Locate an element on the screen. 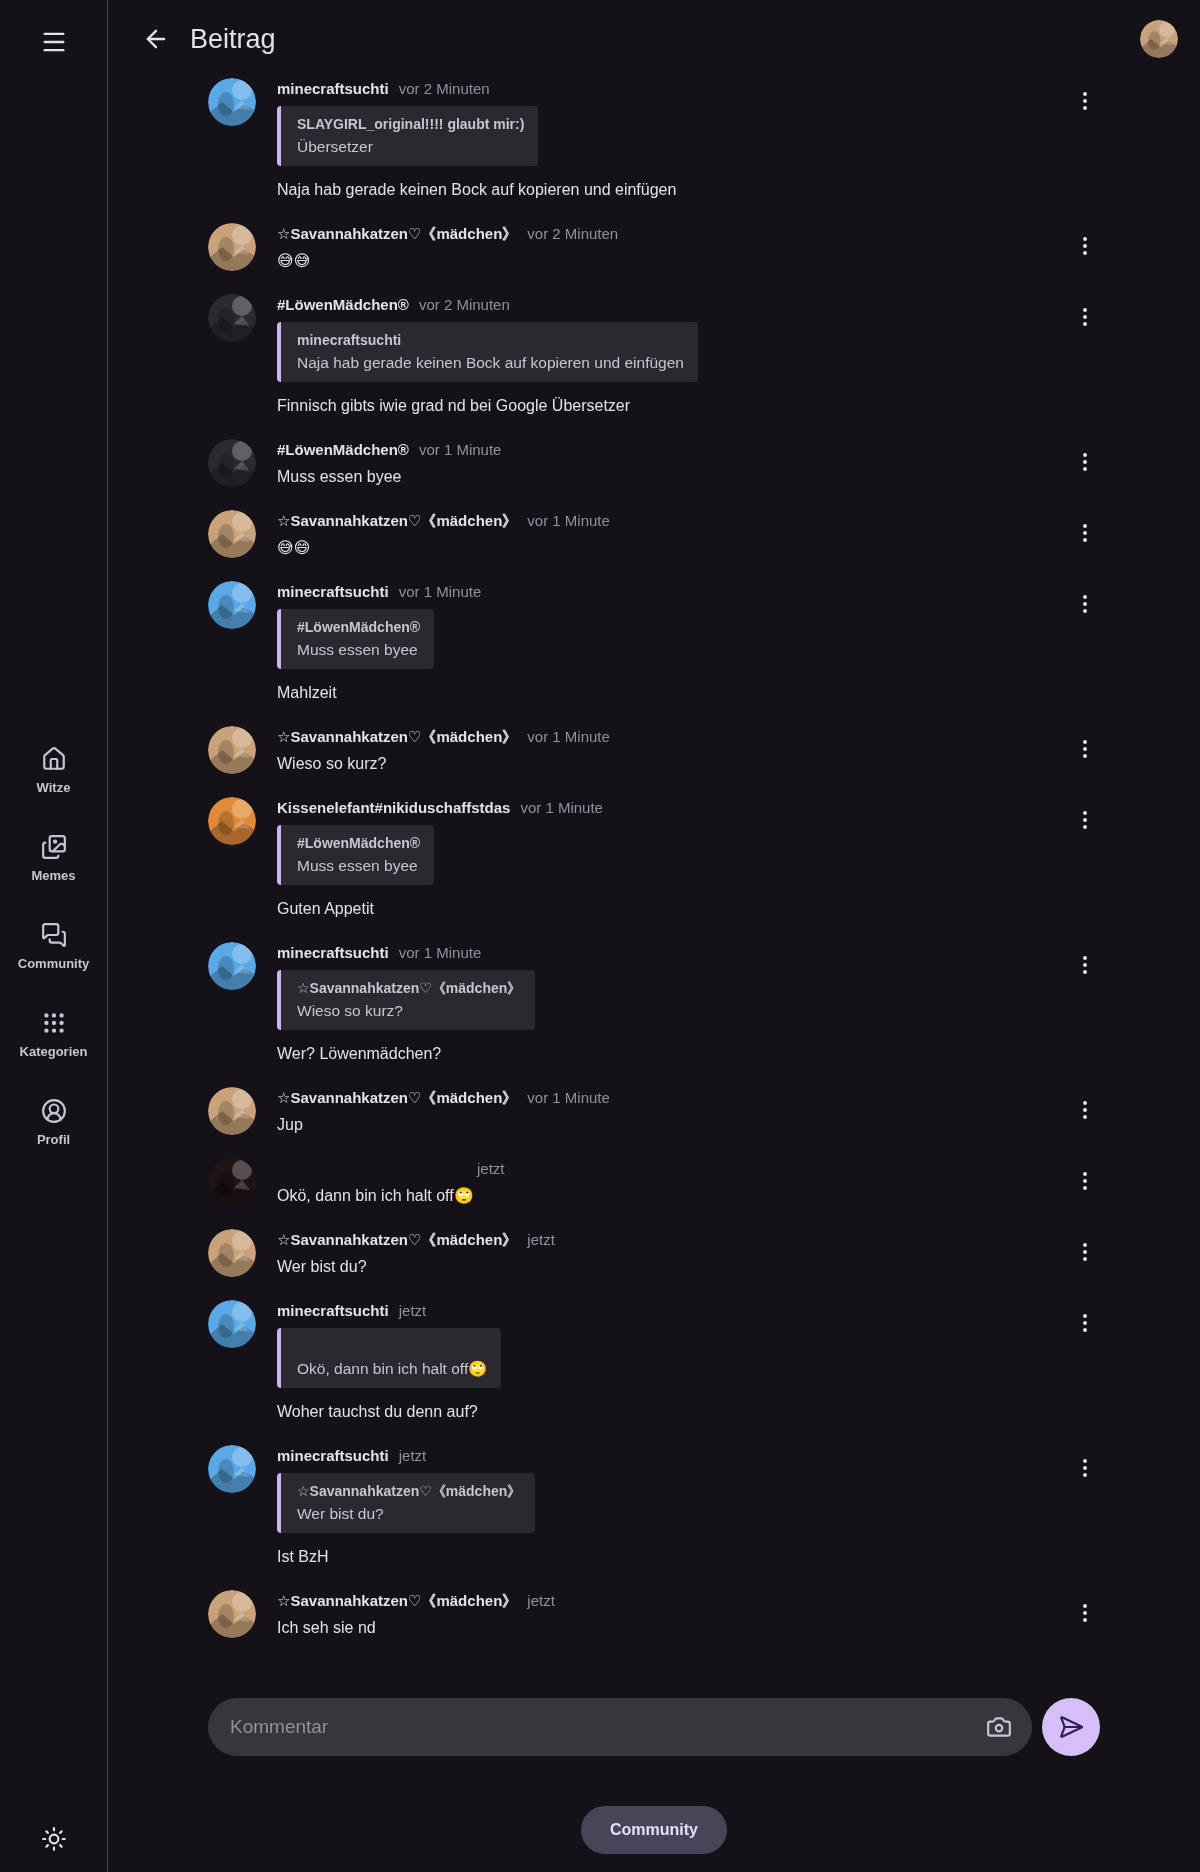  quote-author: SLAYGIRL_original!!!! glaubt mir:) is located at coordinates (411, 124).